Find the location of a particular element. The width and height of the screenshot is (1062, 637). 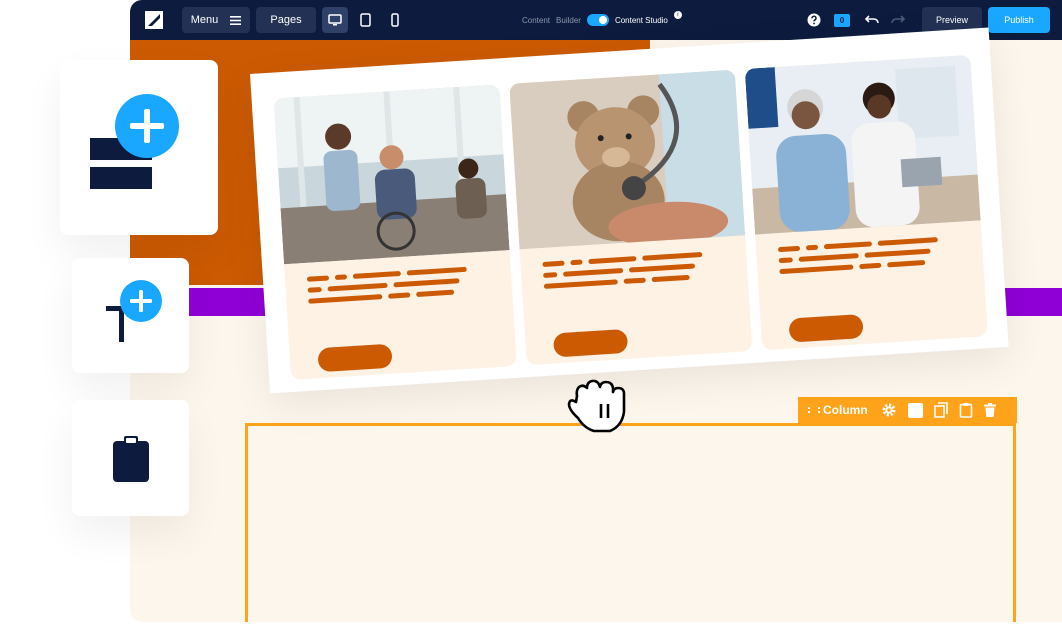

help-button is located at coordinates (814, 20).